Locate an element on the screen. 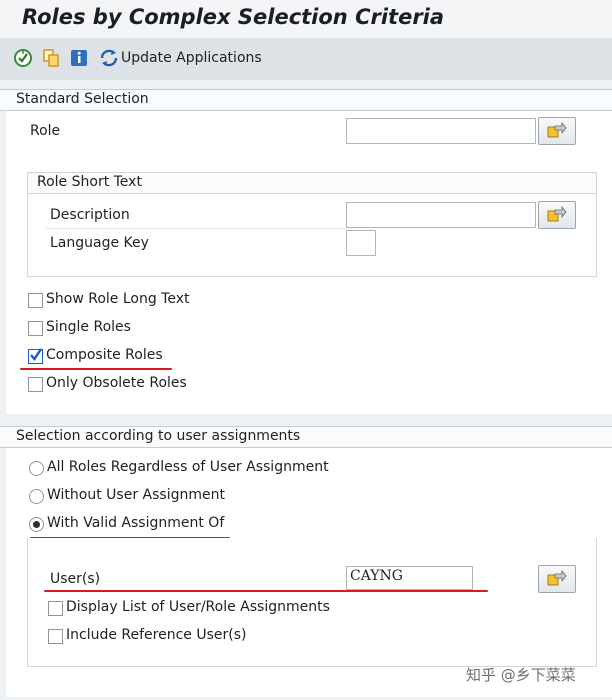 The image size is (612, 700). display-list-checkbox is located at coordinates (55, 608).